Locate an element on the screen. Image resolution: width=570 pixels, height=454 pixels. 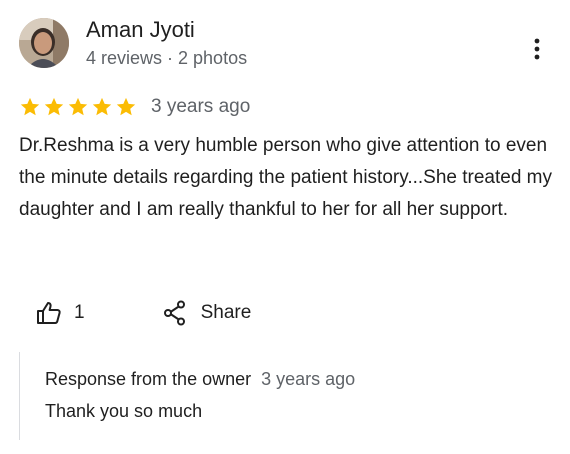
share-icon is located at coordinates (174, 313).